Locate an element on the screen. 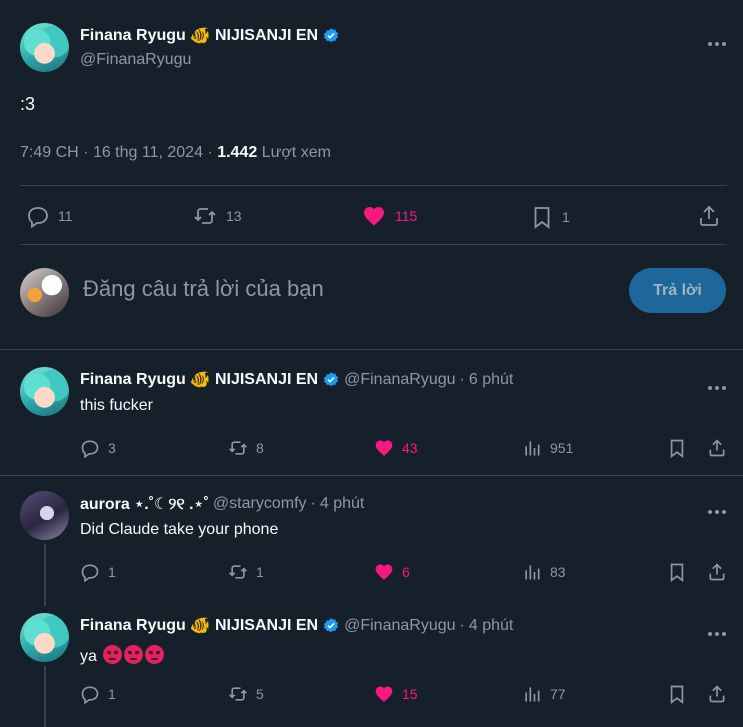 The image size is (743, 727). author-handle: @starycomfy is located at coordinates (260, 504).